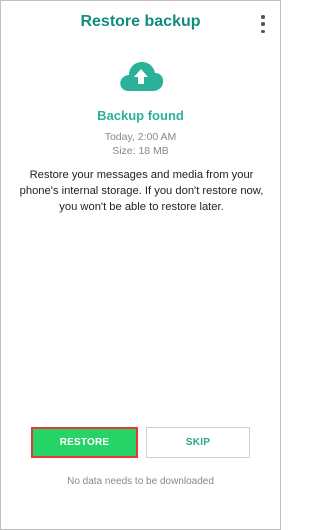  Describe the element at coordinates (198, 442) in the screenshot. I see `skip-button: SKIP` at that location.